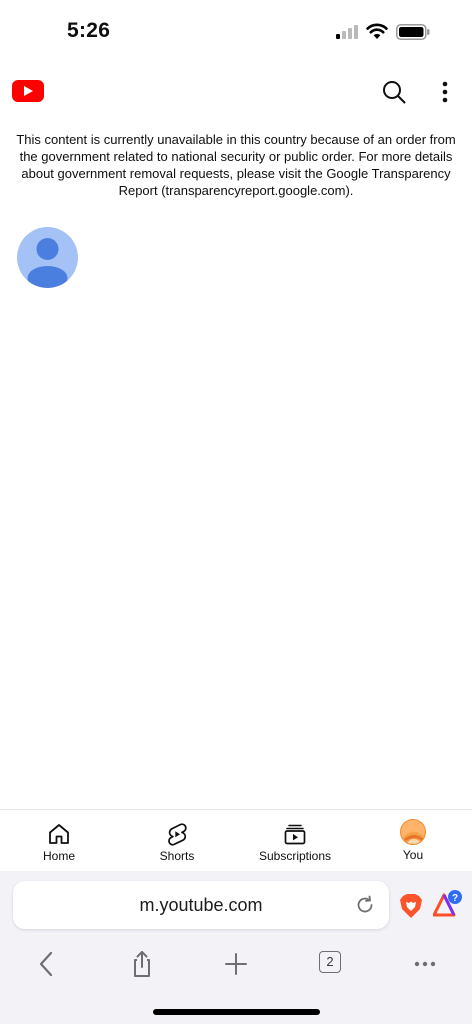 This screenshot has height=1024, width=472. Describe the element at coordinates (413, 832) in the screenshot. I see `avatar` at that location.